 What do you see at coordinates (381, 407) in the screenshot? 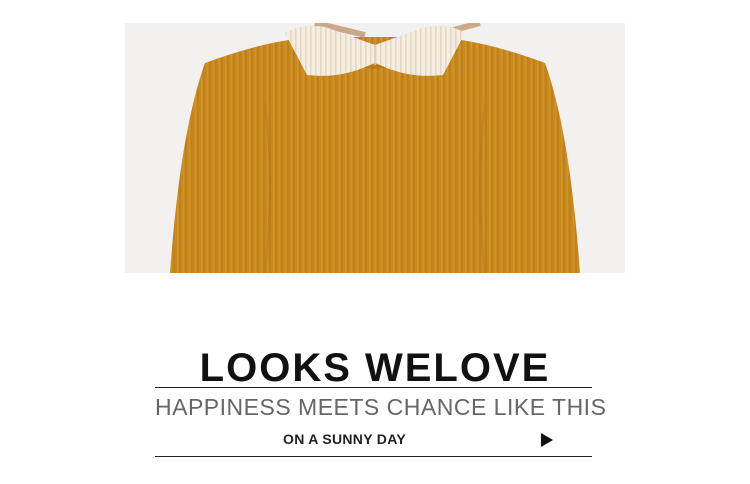
I see `banner-subtitle: HAPPINESS MEETS CHANCE LIKE THIS` at bounding box center [381, 407].